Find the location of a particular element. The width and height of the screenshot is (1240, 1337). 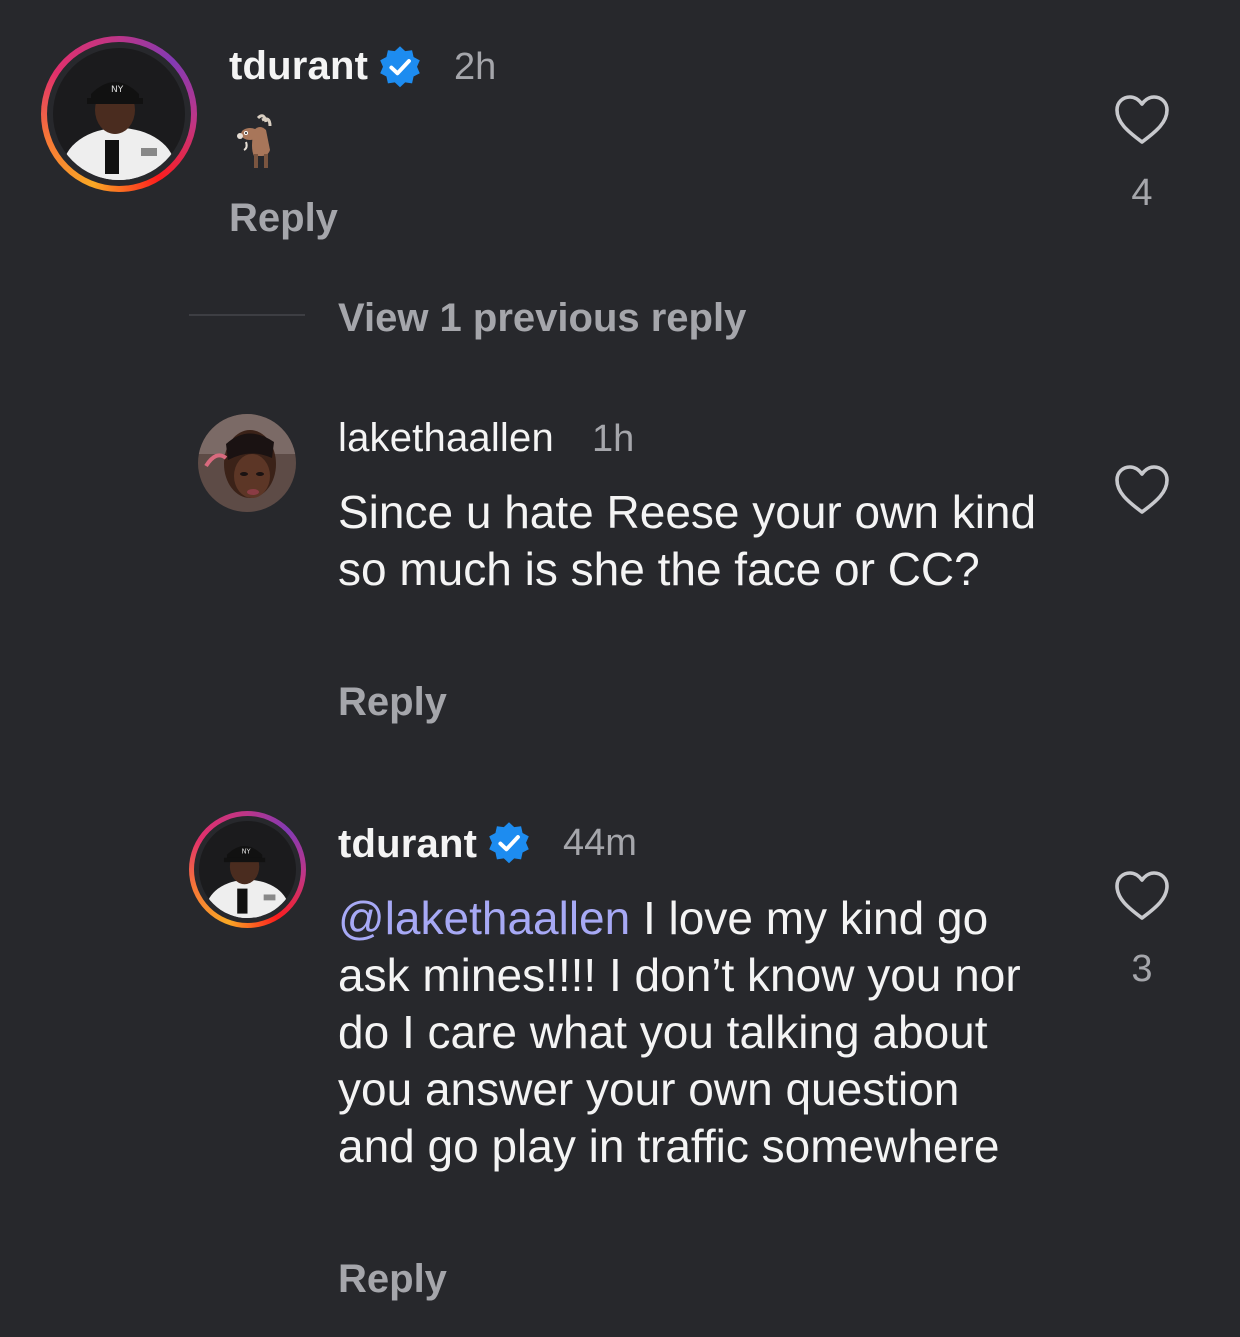

mention-link: @lakethaallen is located at coordinates (484, 918).